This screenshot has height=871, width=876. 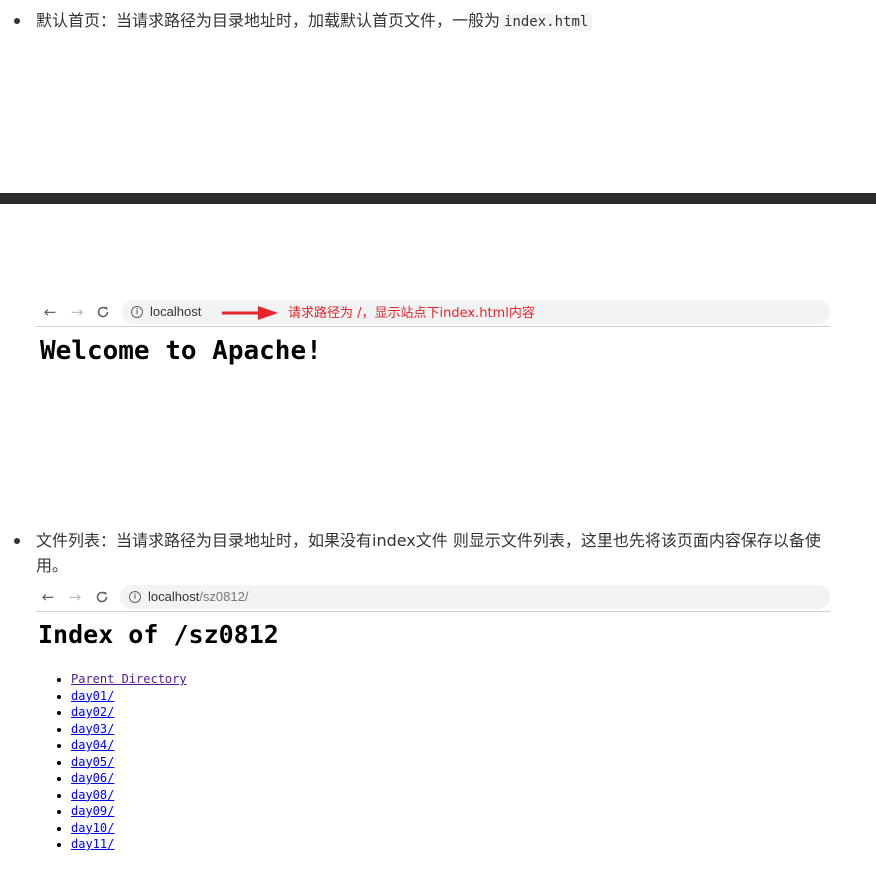 What do you see at coordinates (129, 811) in the screenshot?
I see `list-item: day09/` at bounding box center [129, 811].